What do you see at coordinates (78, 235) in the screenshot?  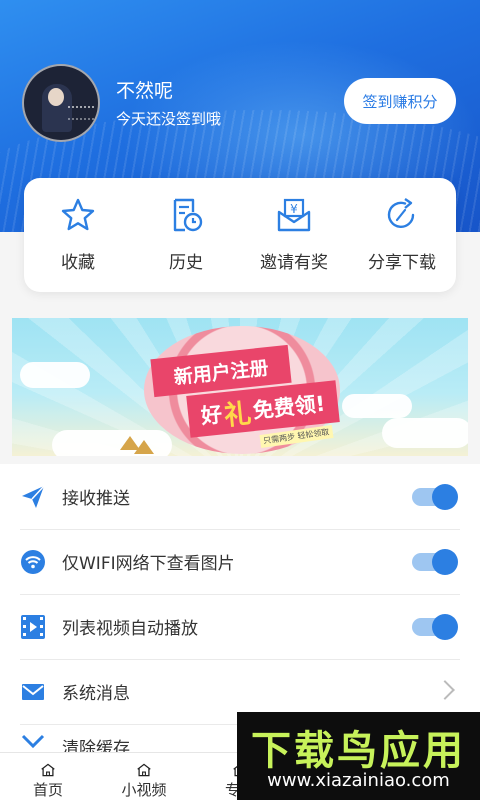 I see `quick-action-favorites: 收藏` at bounding box center [78, 235].